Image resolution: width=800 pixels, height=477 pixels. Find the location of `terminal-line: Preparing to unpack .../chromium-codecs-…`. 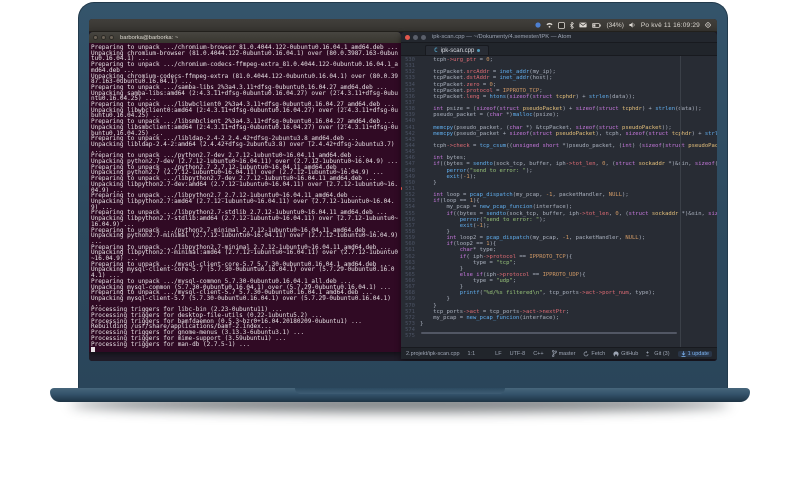

terminal-line: Preparing to unpack .../chromium-codecs-… is located at coordinates (245, 67).